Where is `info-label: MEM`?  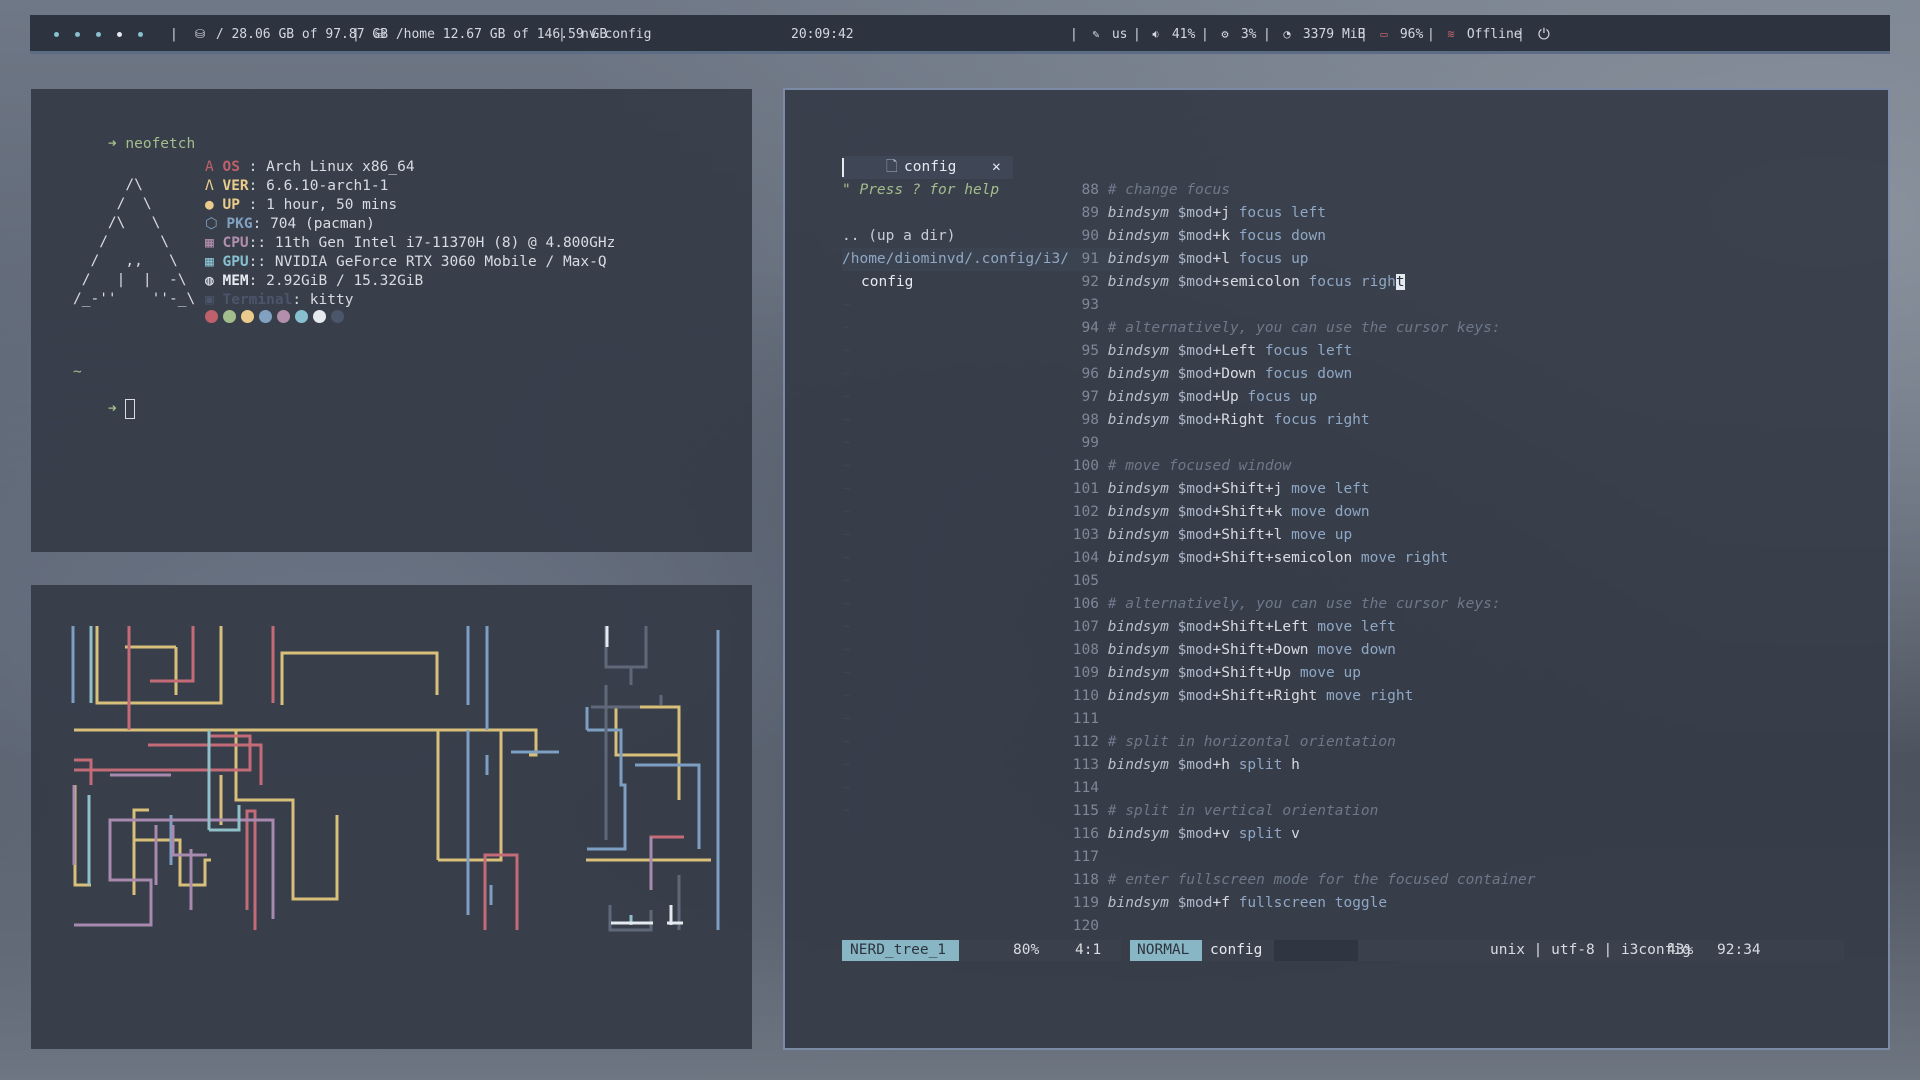 info-label: MEM is located at coordinates (235, 281).